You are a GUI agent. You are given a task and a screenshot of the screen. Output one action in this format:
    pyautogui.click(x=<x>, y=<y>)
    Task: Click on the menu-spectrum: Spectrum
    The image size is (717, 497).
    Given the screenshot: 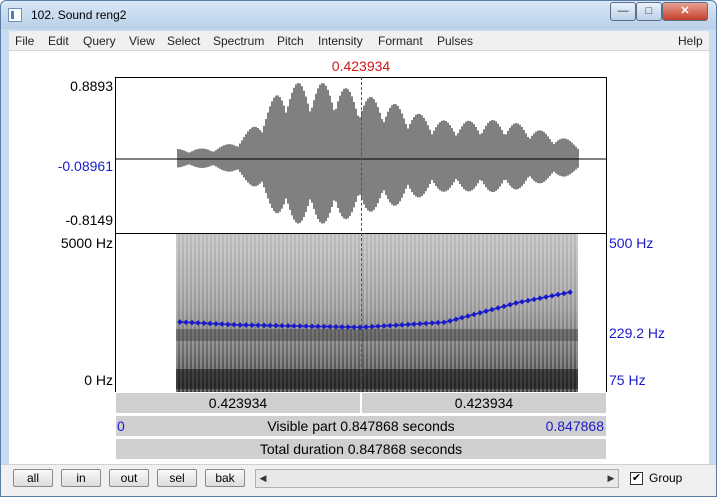 What is the action you would take?
    pyautogui.click(x=238, y=41)
    